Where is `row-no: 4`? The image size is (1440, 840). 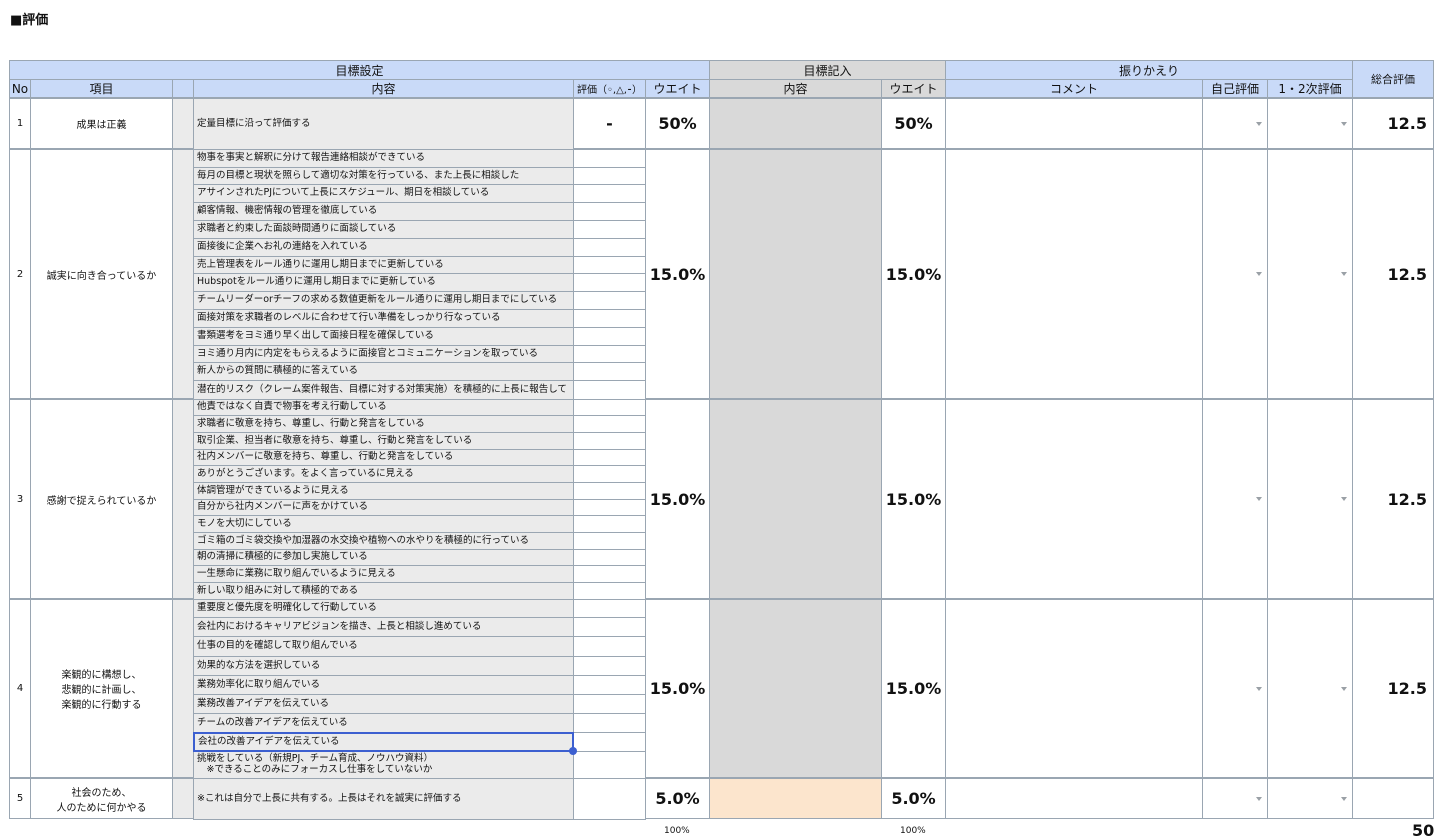 row-no: 4 is located at coordinates (20, 688).